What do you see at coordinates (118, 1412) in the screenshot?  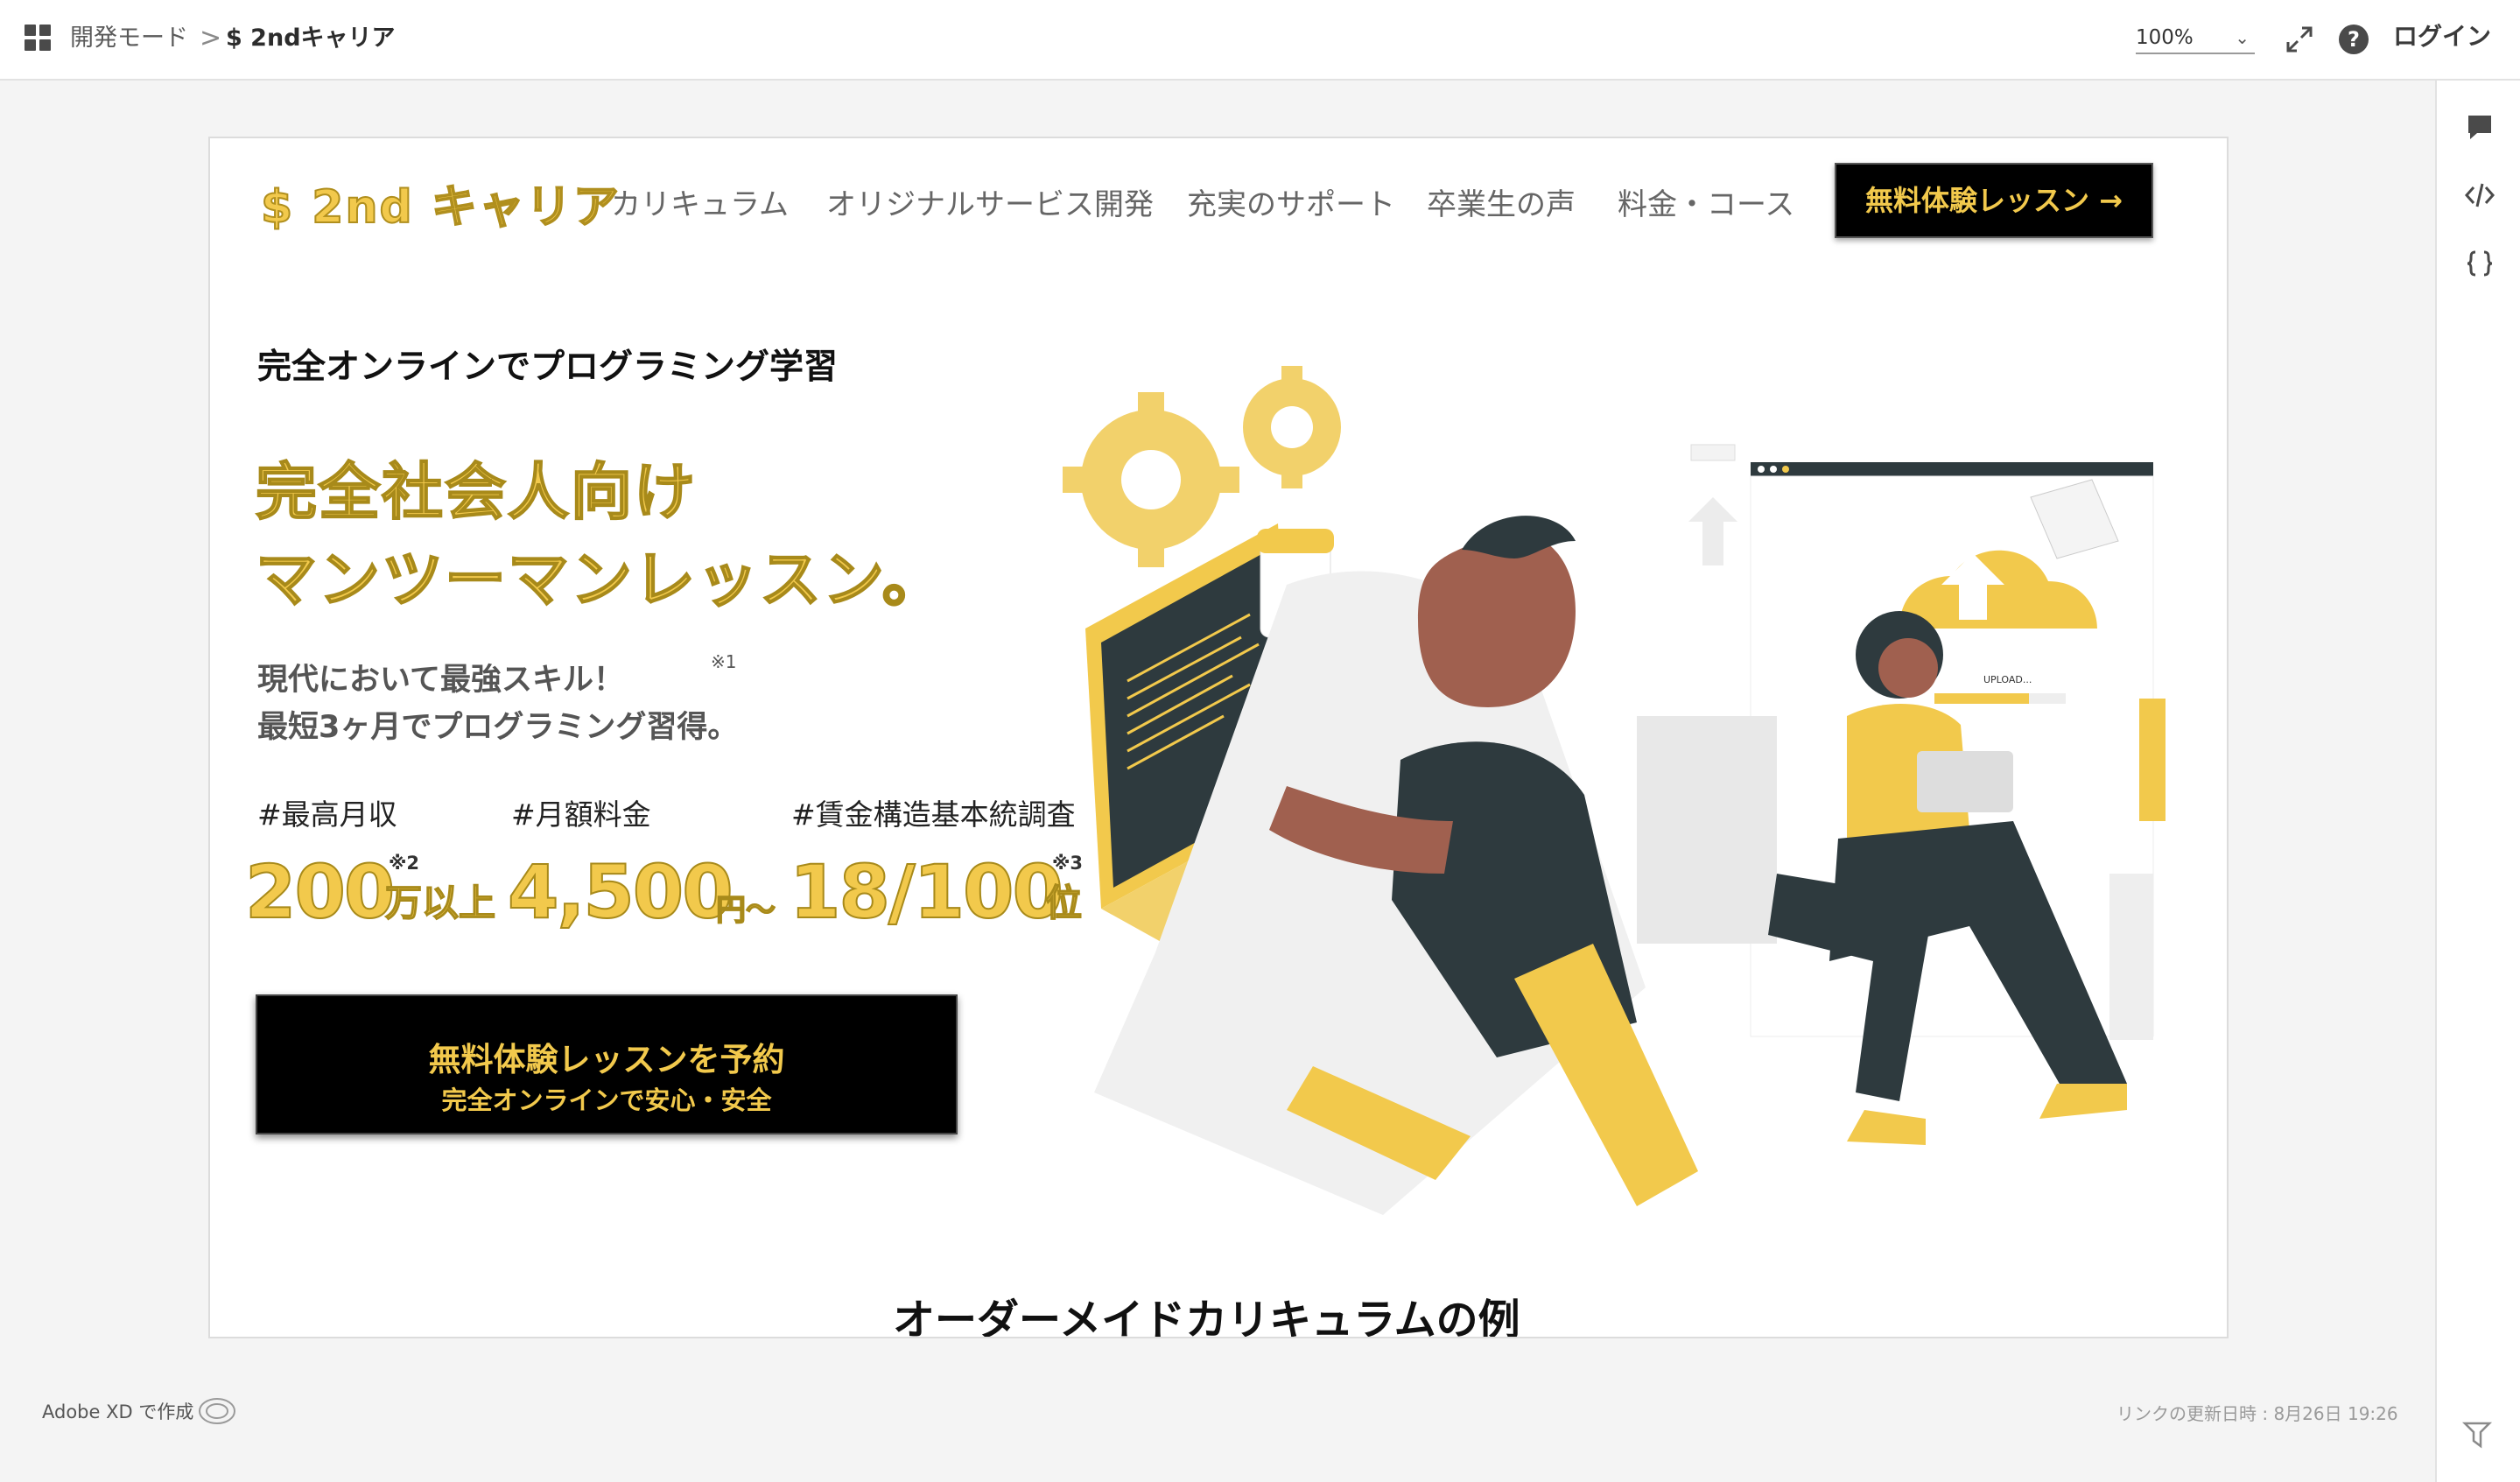 I see `made-with-xd: Adobe XD で作成` at bounding box center [118, 1412].